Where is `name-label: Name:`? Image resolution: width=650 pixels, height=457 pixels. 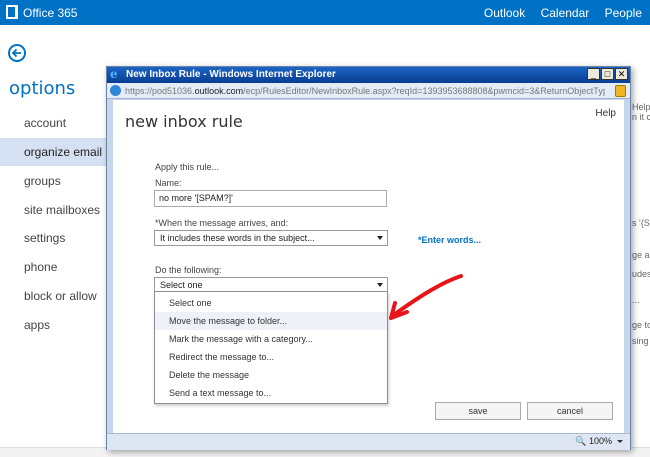
name-label: Name: is located at coordinates (168, 183).